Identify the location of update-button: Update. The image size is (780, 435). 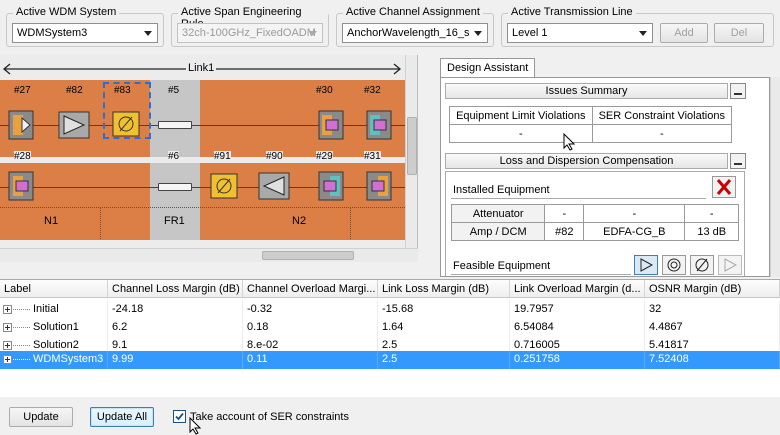
(41, 417).